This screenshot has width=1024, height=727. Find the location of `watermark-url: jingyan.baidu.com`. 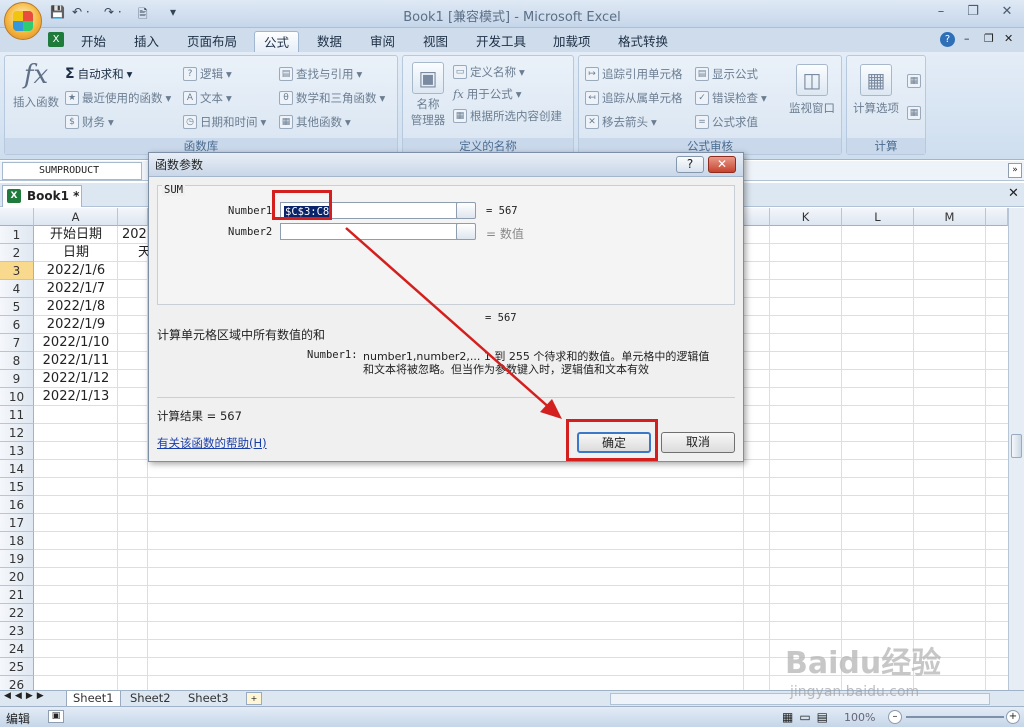

watermark-url: jingyan.baidu.com is located at coordinates (855, 692).